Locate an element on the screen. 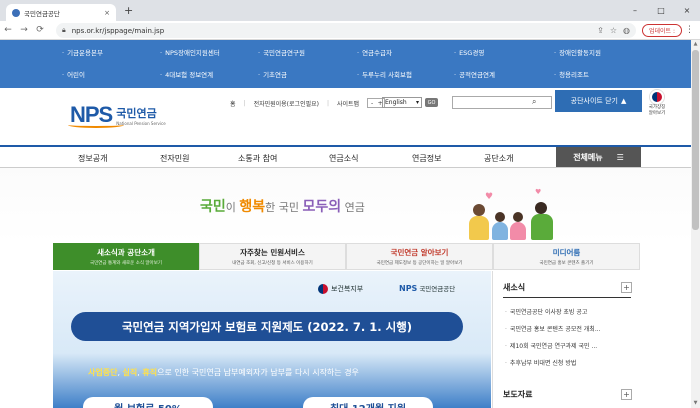 Image resolution: width=700 pixels, height=408 pixels. bookmark-star-icon: ☆ is located at coordinates (613, 30).